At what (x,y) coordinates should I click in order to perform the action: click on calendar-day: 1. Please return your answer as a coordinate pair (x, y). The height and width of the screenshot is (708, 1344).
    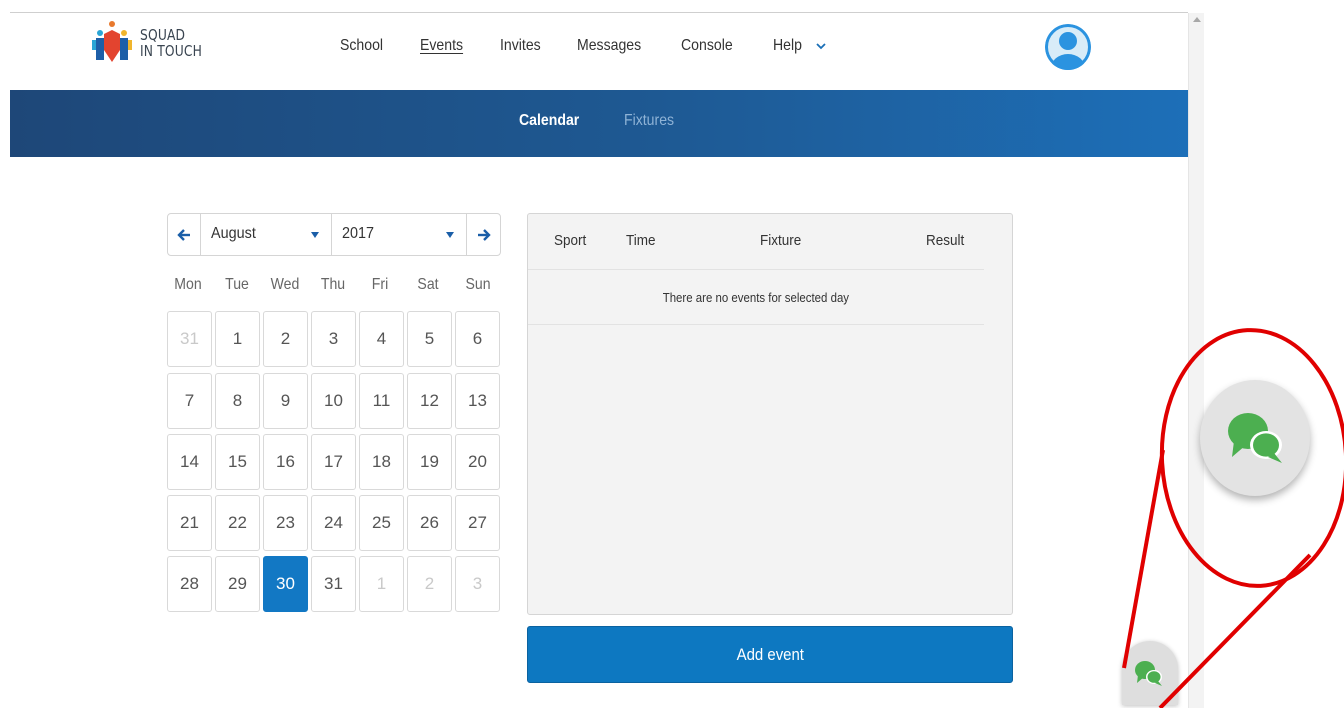
    Looking at the image, I should click on (237, 339).